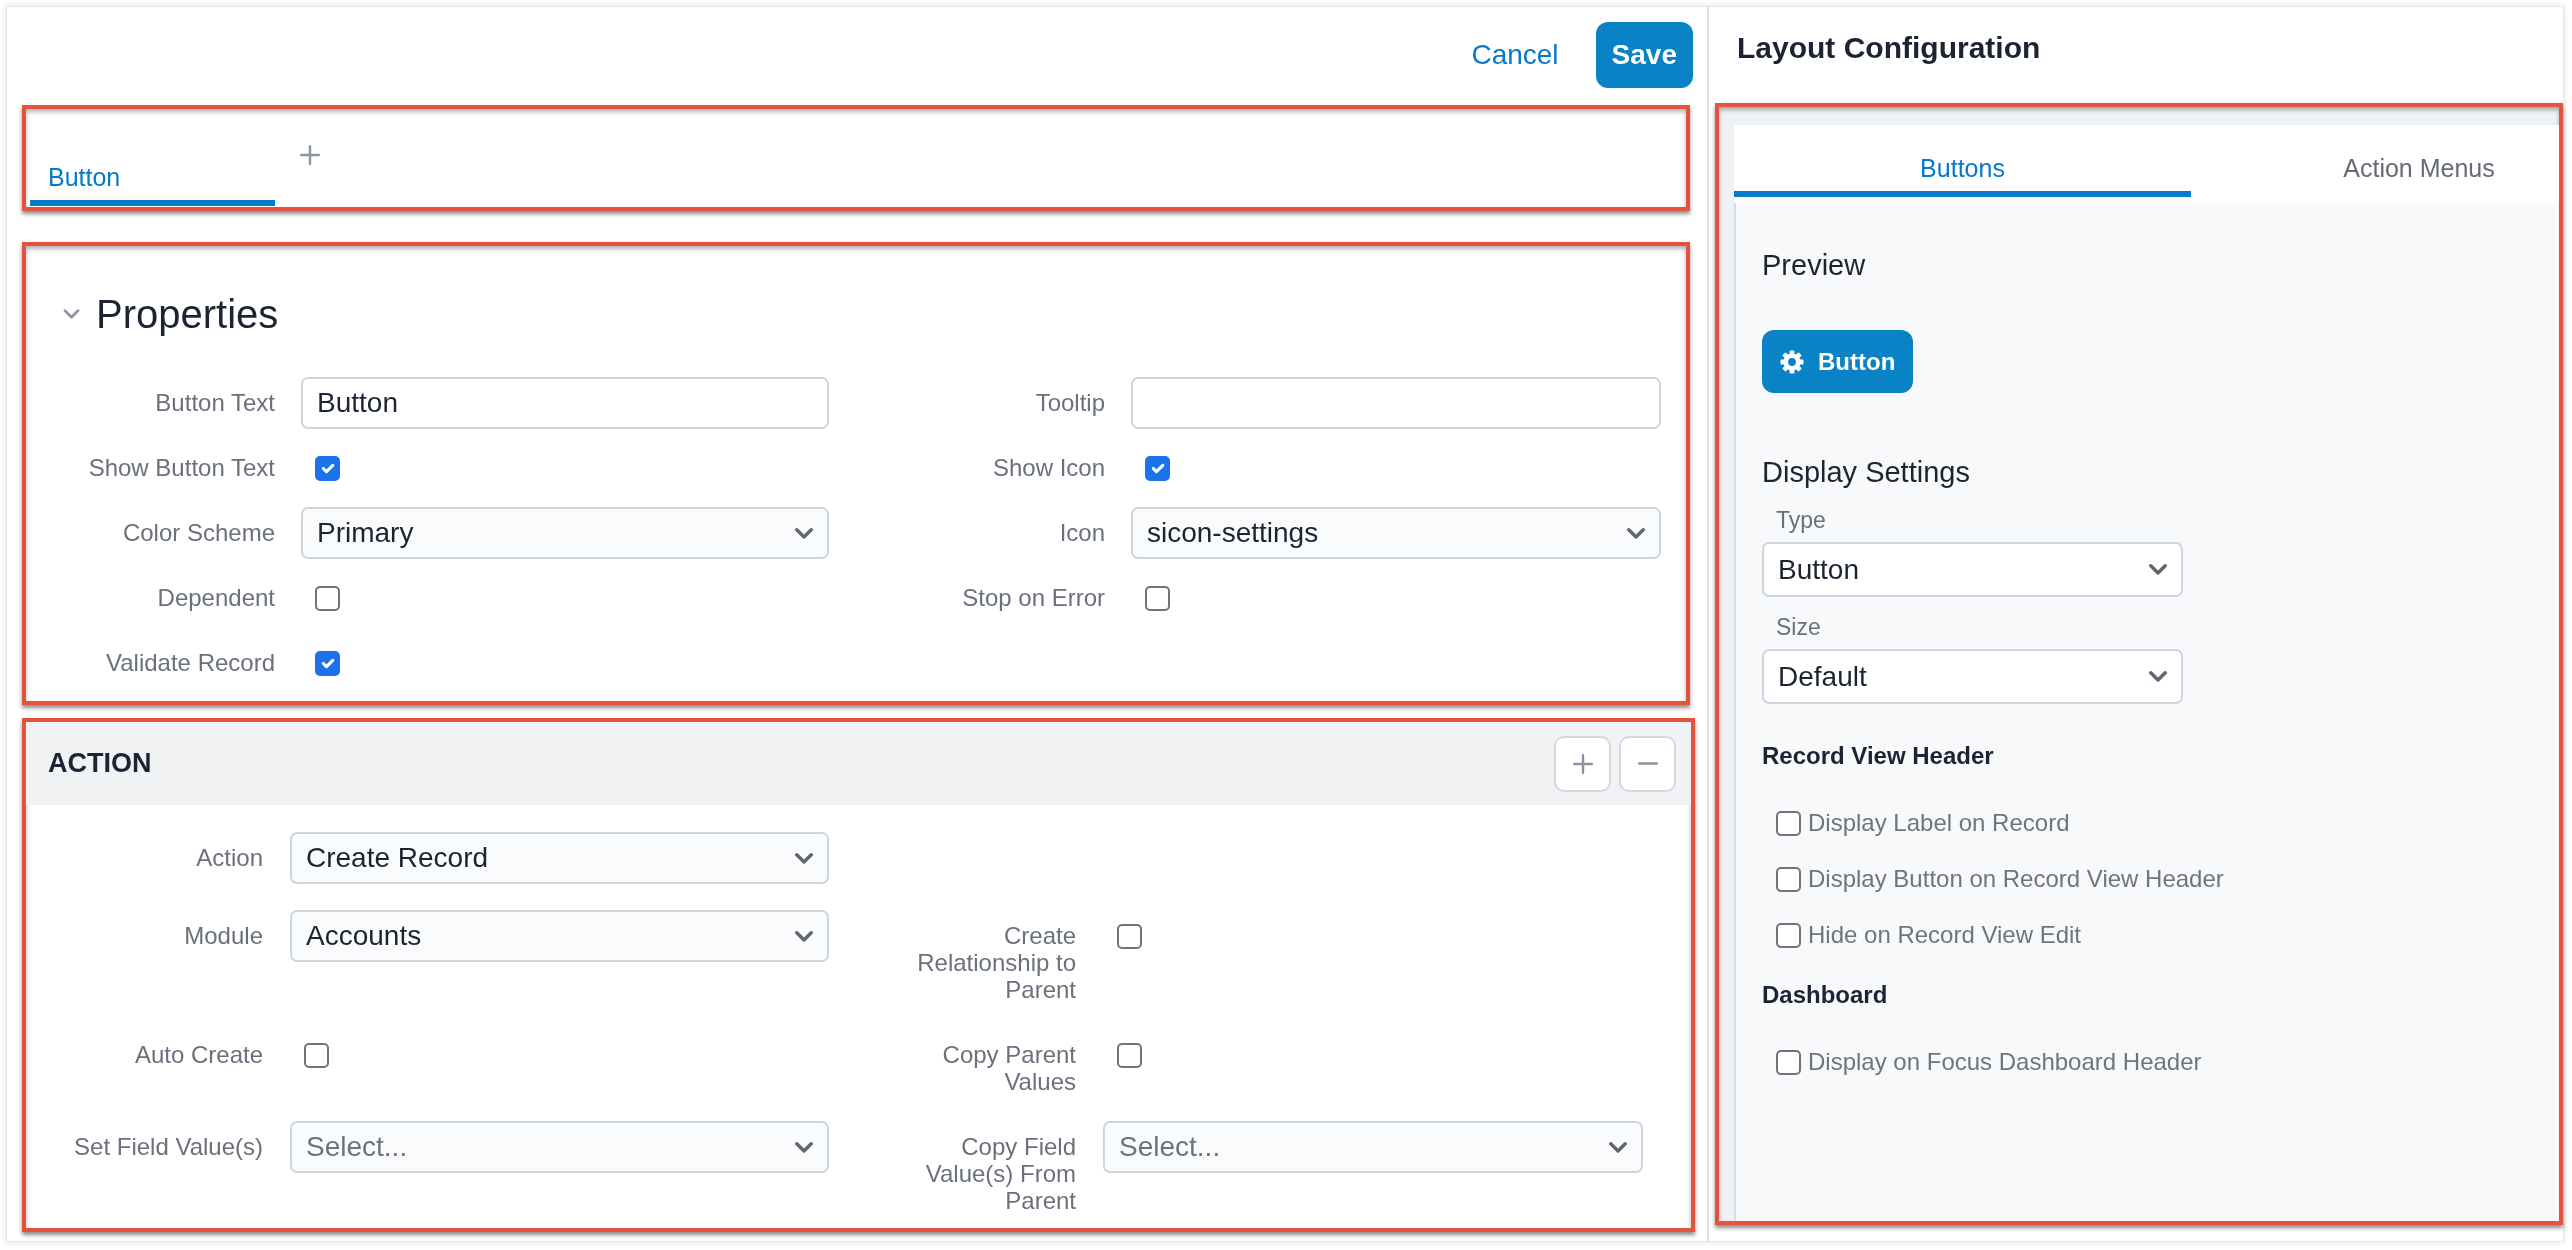  I want to click on field-label: Copy Field Value(s) From Parent, so click(1000, 1173).